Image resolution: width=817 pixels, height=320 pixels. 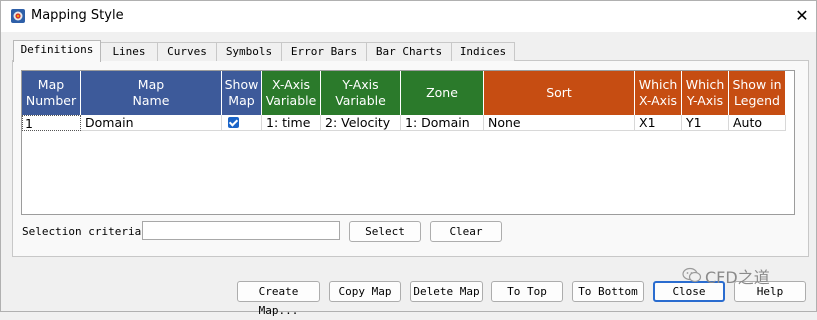 What do you see at coordinates (233, 122) in the screenshot?
I see `show-map-checkbox` at bounding box center [233, 122].